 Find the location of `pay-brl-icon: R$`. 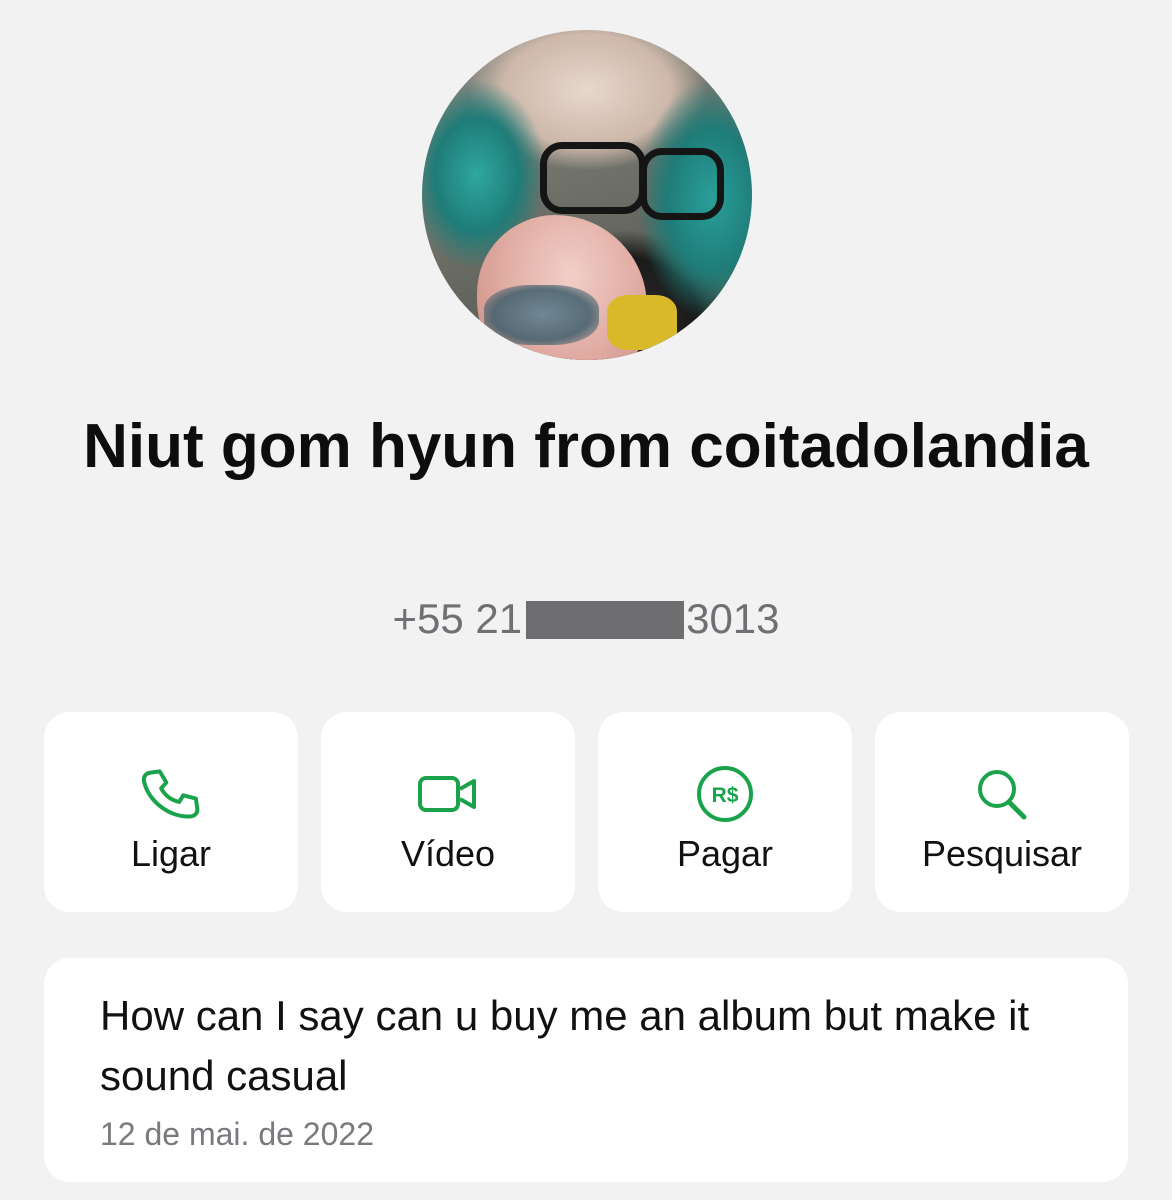

pay-brl-icon: R$ is located at coordinates (725, 794).